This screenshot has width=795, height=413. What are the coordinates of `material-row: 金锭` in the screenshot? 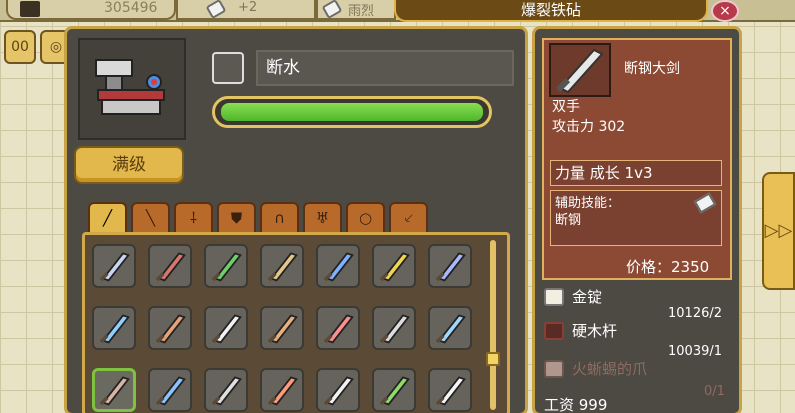 It's located at (639, 297).